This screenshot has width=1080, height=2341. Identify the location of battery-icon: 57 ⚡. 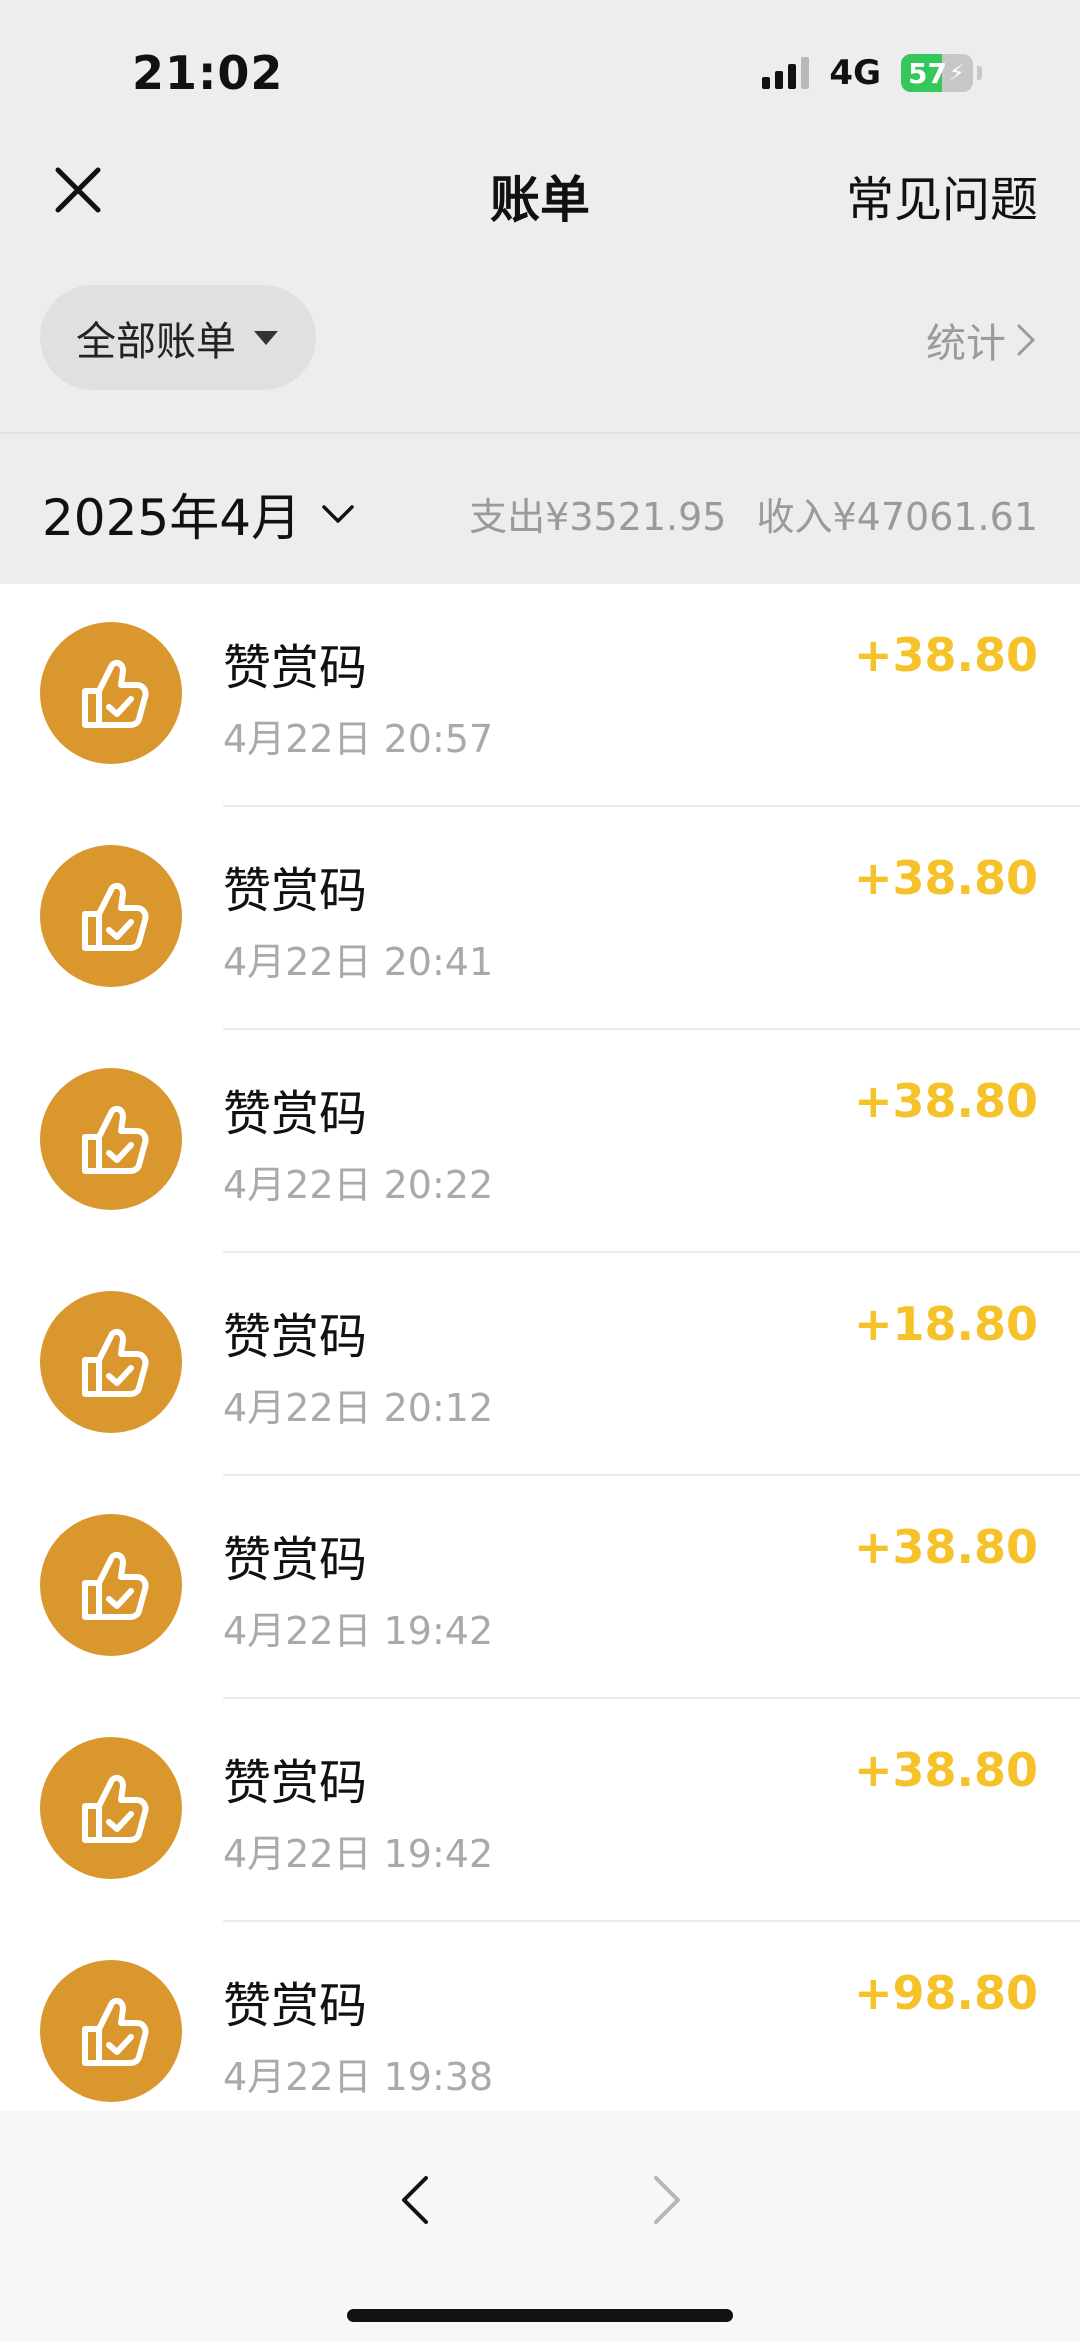
(937, 73).